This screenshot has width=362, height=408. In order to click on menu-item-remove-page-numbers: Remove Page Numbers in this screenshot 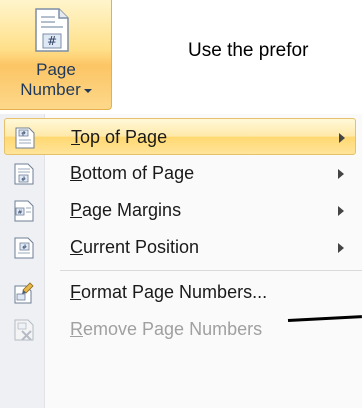, I will do `click(180, 329)`.